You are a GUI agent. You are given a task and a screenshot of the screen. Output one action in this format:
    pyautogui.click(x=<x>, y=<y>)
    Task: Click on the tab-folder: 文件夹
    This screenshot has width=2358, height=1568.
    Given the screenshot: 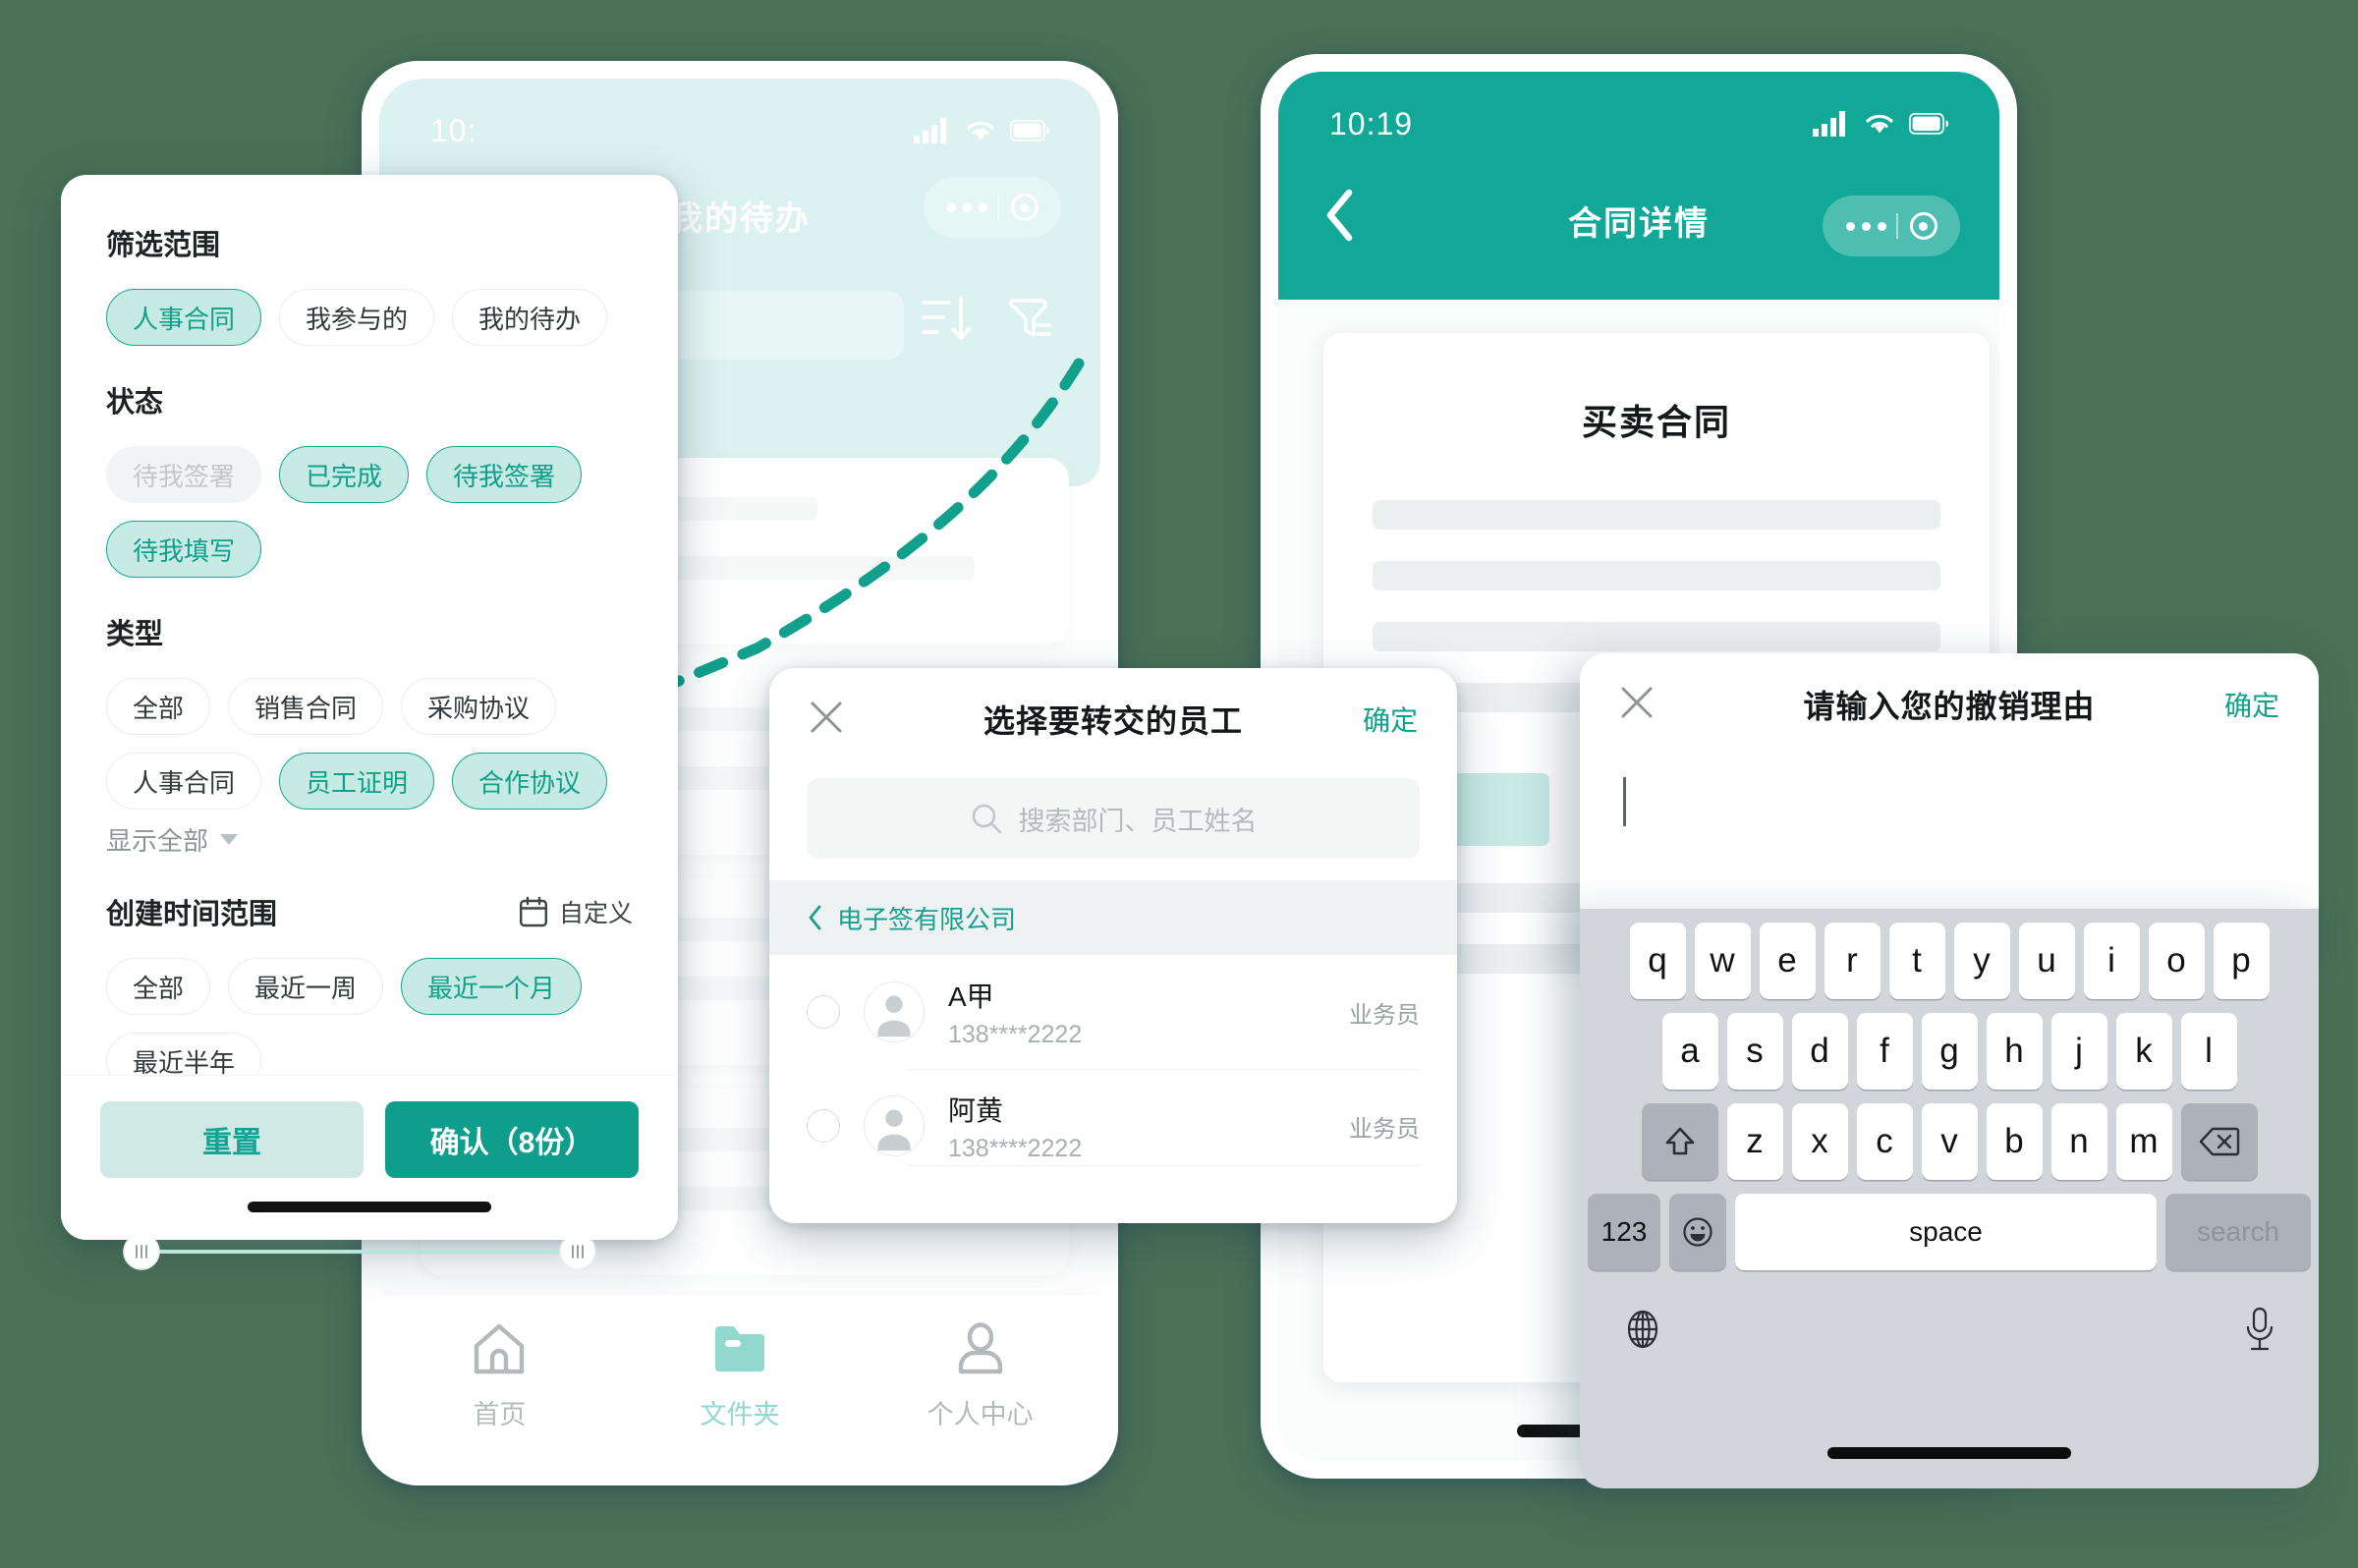 What is the action you would take?
    pyautogui.click(x=741, y=1375)
    